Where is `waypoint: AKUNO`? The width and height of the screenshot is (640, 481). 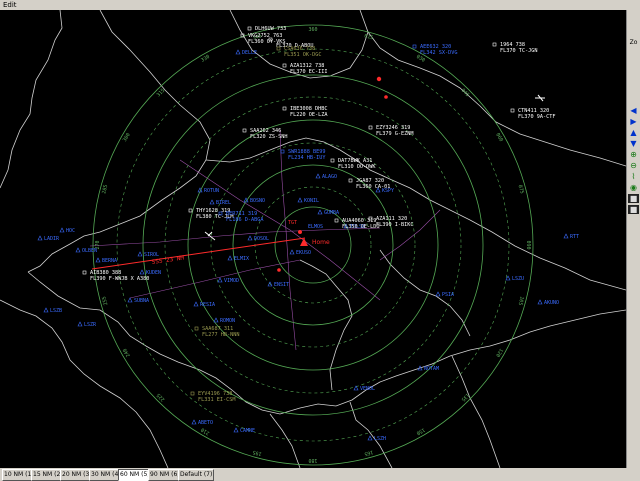
waypoint: AKUNO is located at coordinates (548, 302).